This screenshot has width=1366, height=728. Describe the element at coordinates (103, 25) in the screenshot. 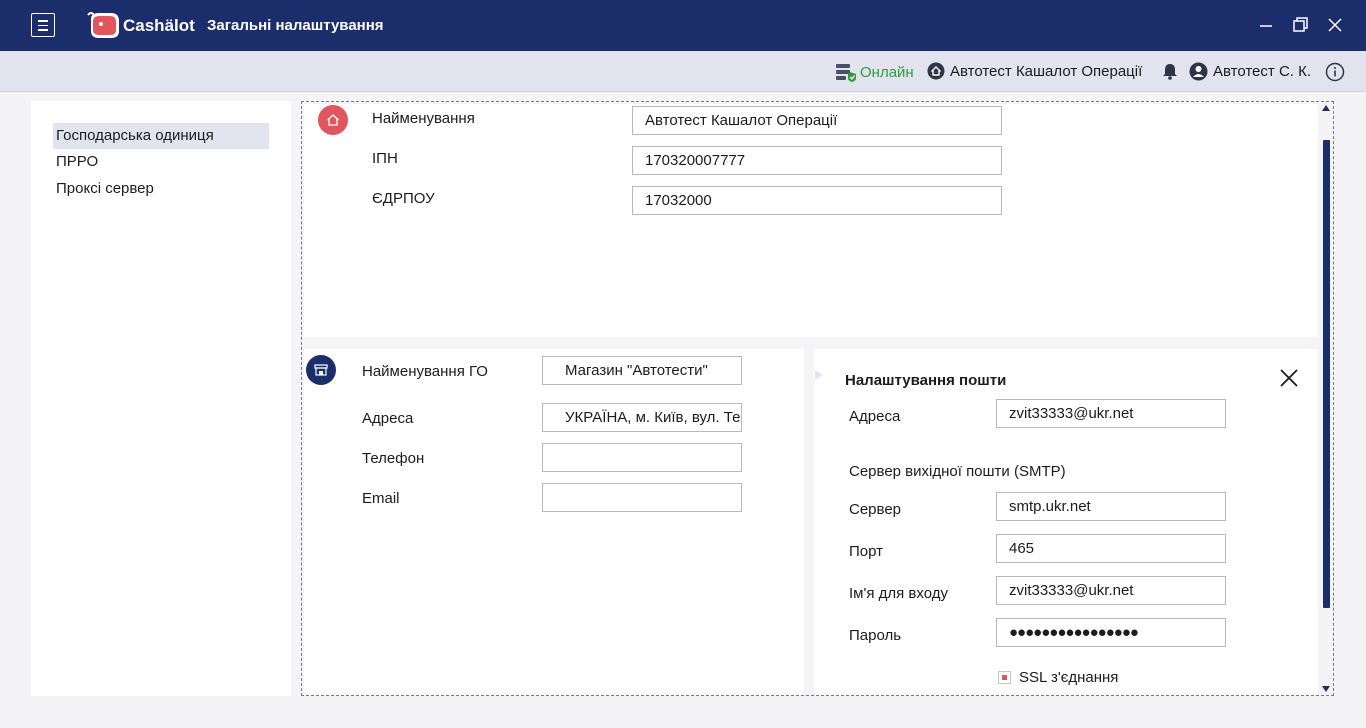

I see `cashalot-logo-icon` at that location.